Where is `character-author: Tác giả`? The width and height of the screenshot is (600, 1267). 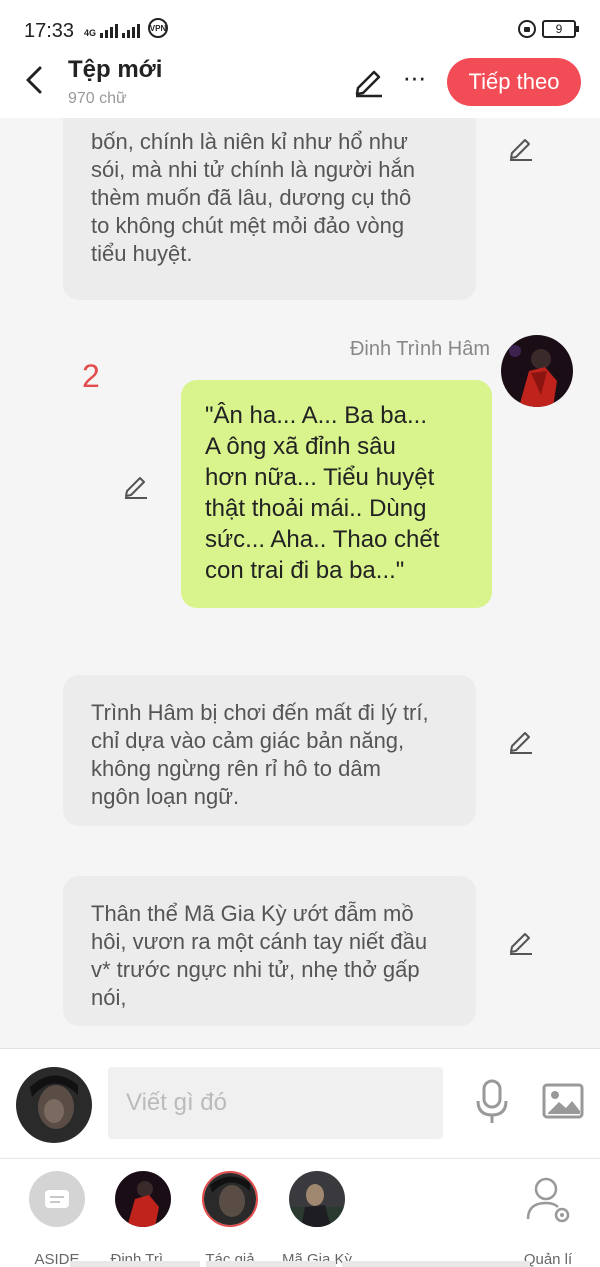
character-author: Tác giả is located at coordinates (230, 1219).